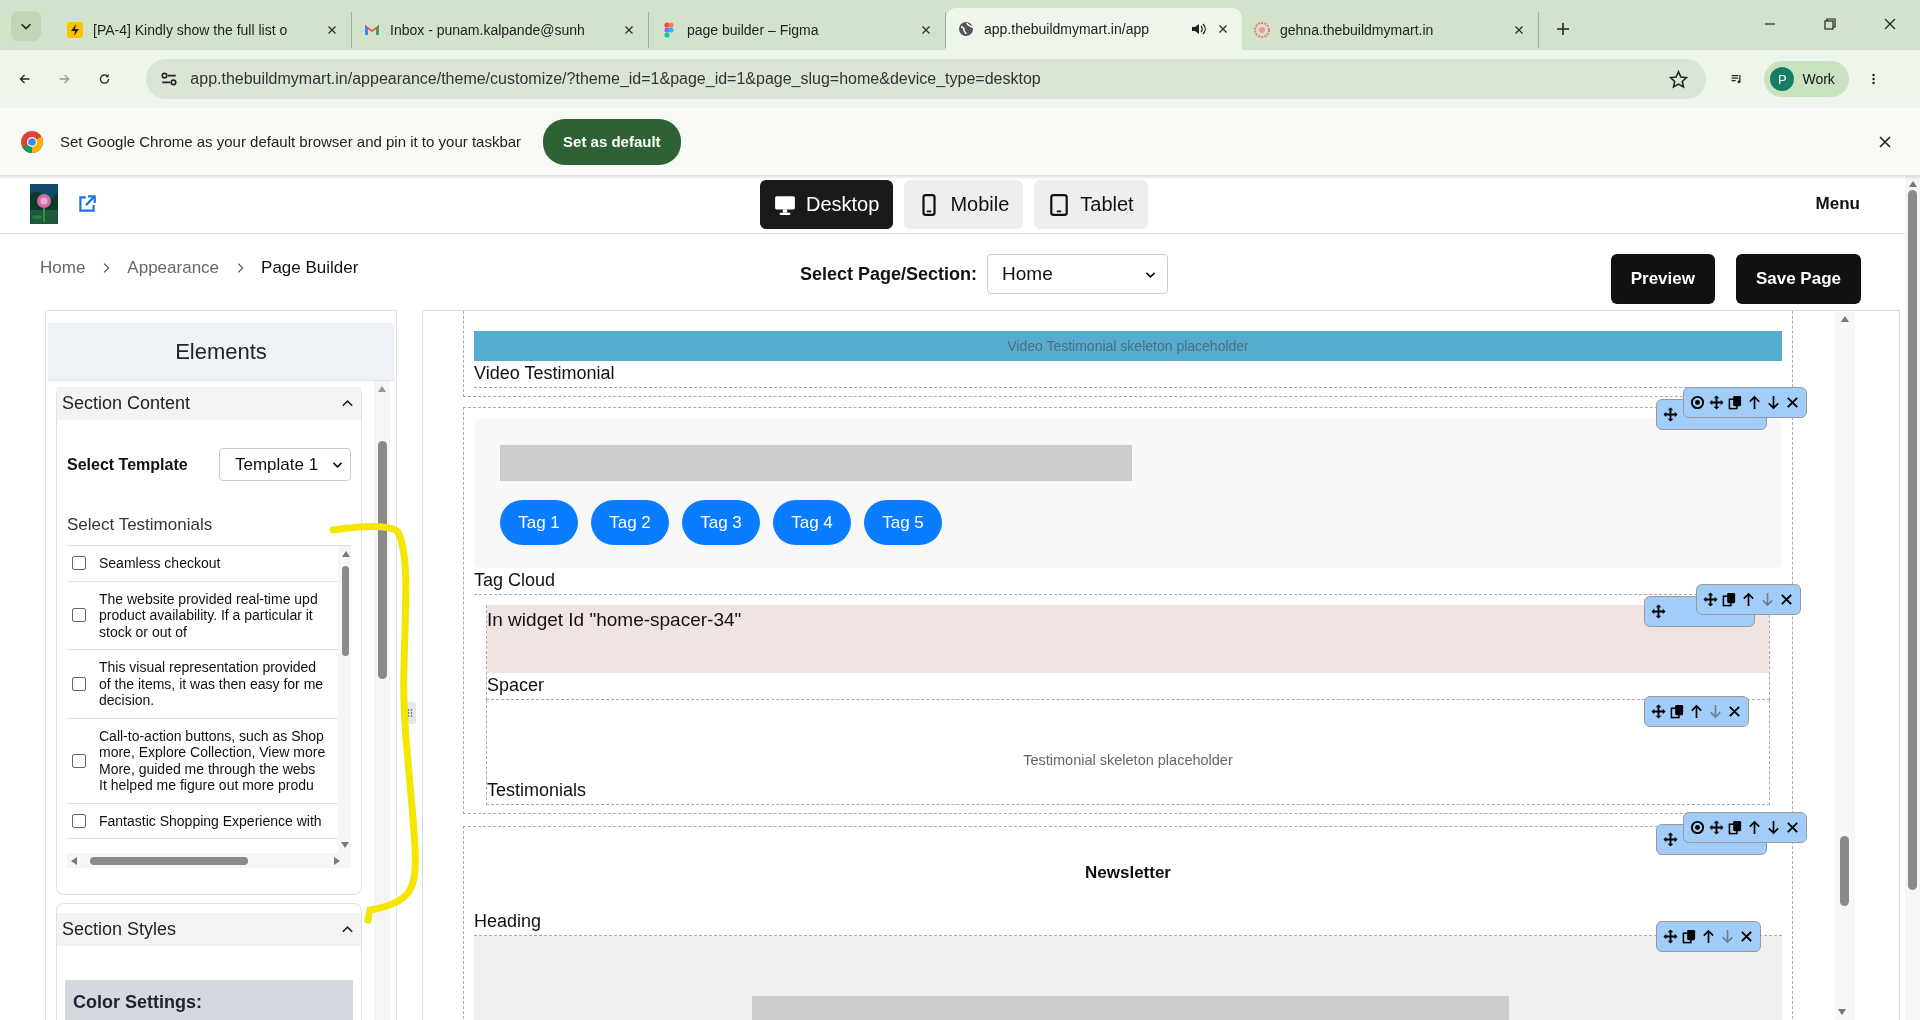 The height and width of the screenshot is (1020, 1920). What do you see at coordinates (721, 522) in the screenshot?
I see `tag-chip: Tag 3` at bounding box center [721, 522].